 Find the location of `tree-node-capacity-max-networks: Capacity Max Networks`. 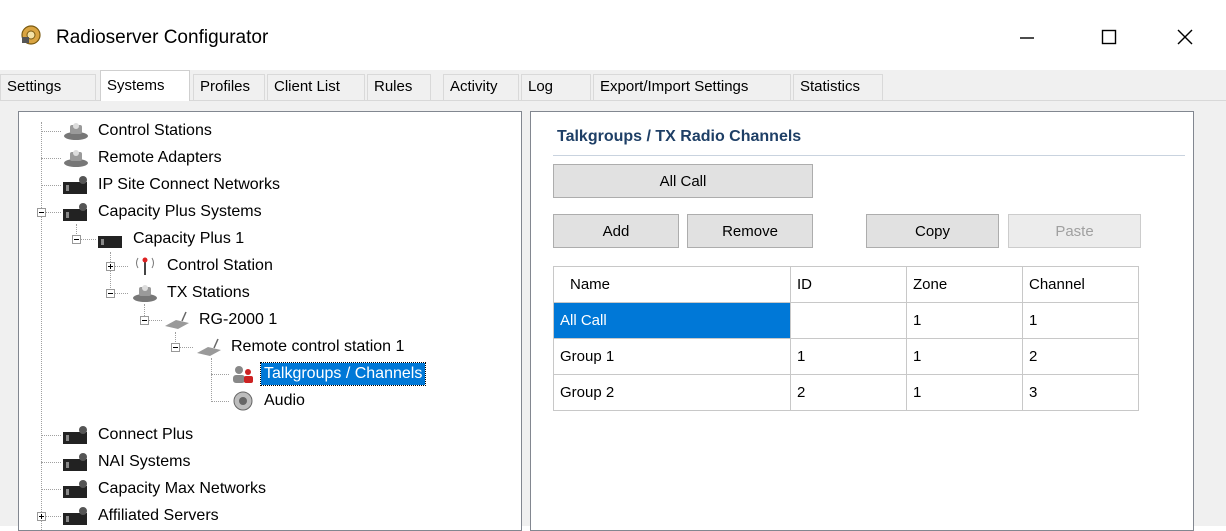

tree-node-capacity-max-networks: Capacity Max Networks is located at coordinates (165, 489).